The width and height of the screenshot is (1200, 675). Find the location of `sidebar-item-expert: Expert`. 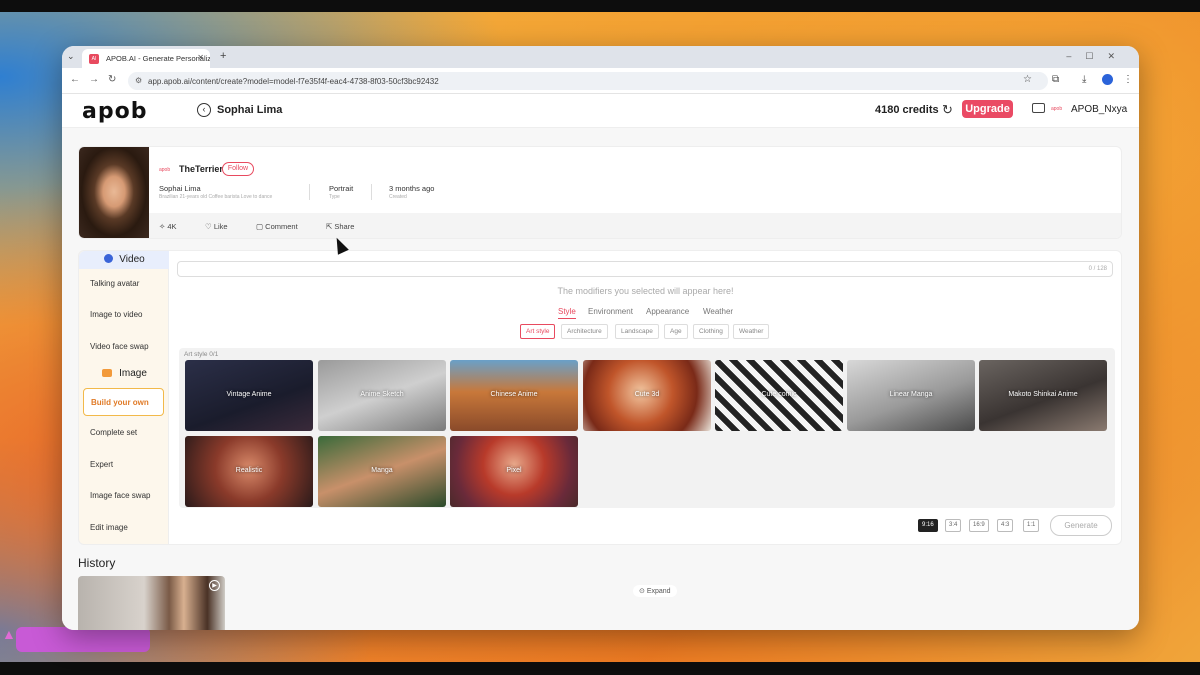

sidebar-item-expert: Expert is located at coordinates (101, 464).